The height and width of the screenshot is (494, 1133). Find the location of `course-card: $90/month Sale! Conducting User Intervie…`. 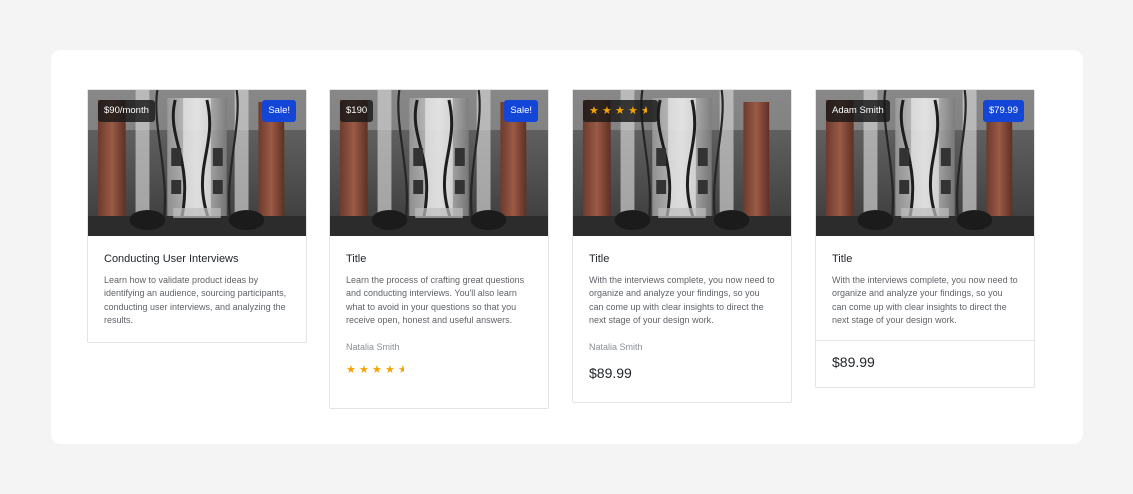

course-card: $90/month Sale! Conducting User Intervie… is located at coordinates (197, 216).